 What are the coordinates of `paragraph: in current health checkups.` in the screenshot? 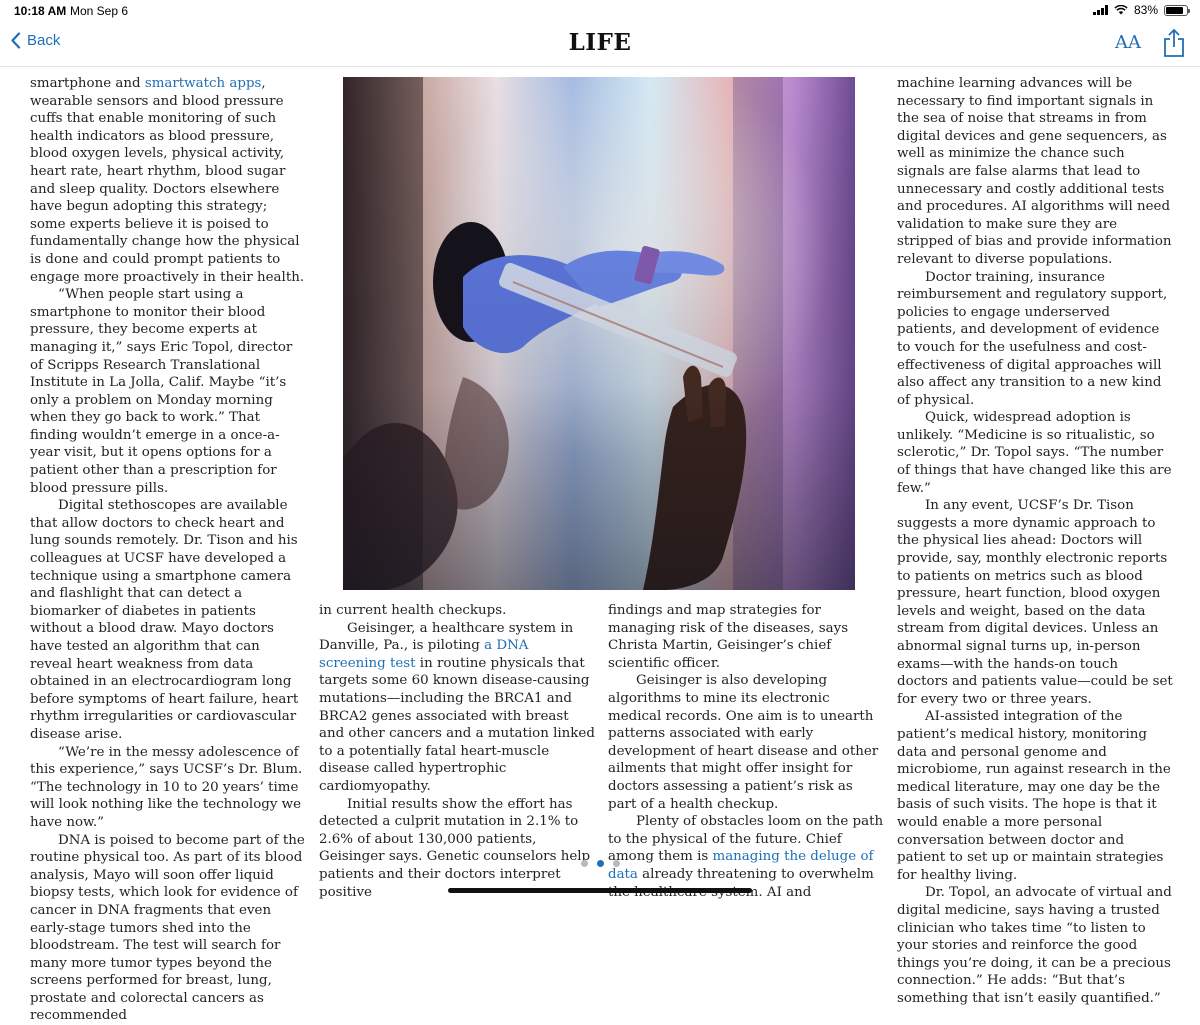 It's located at (413, 610).